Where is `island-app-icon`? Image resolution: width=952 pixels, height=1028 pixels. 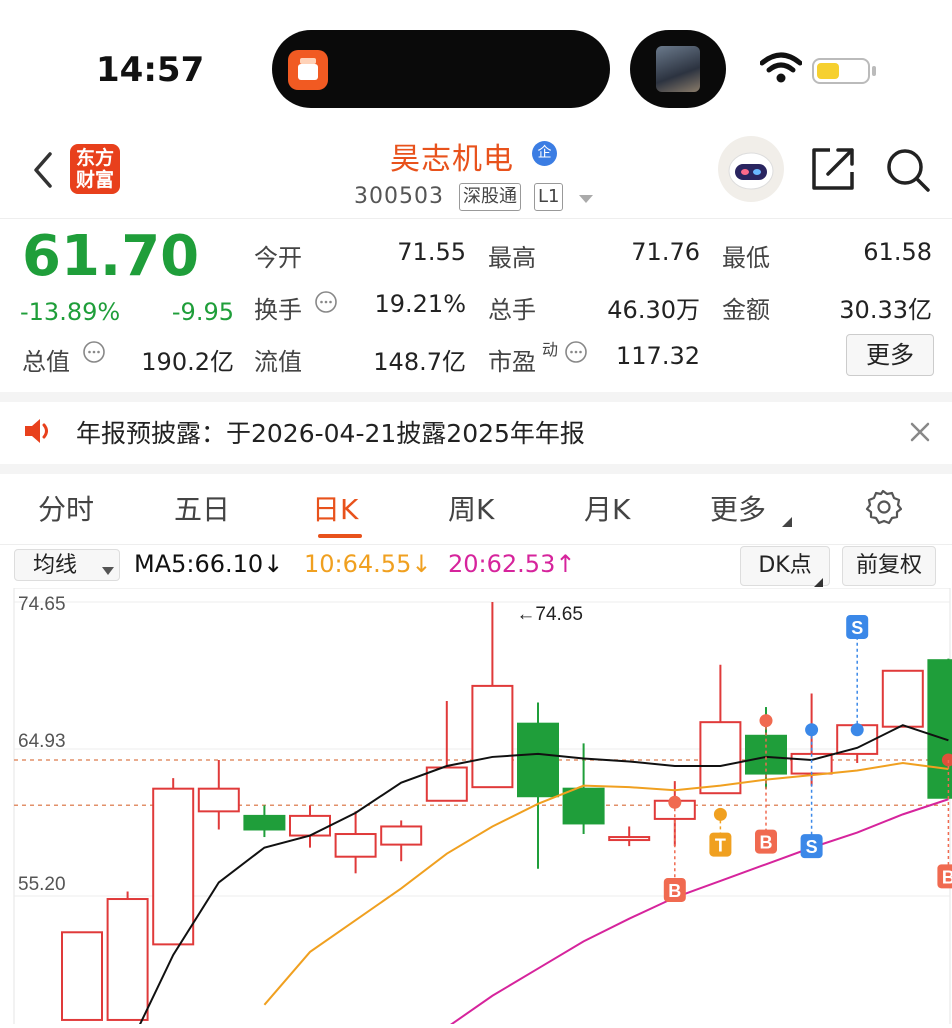 island-app-icon is located at coordinates (308, 70).